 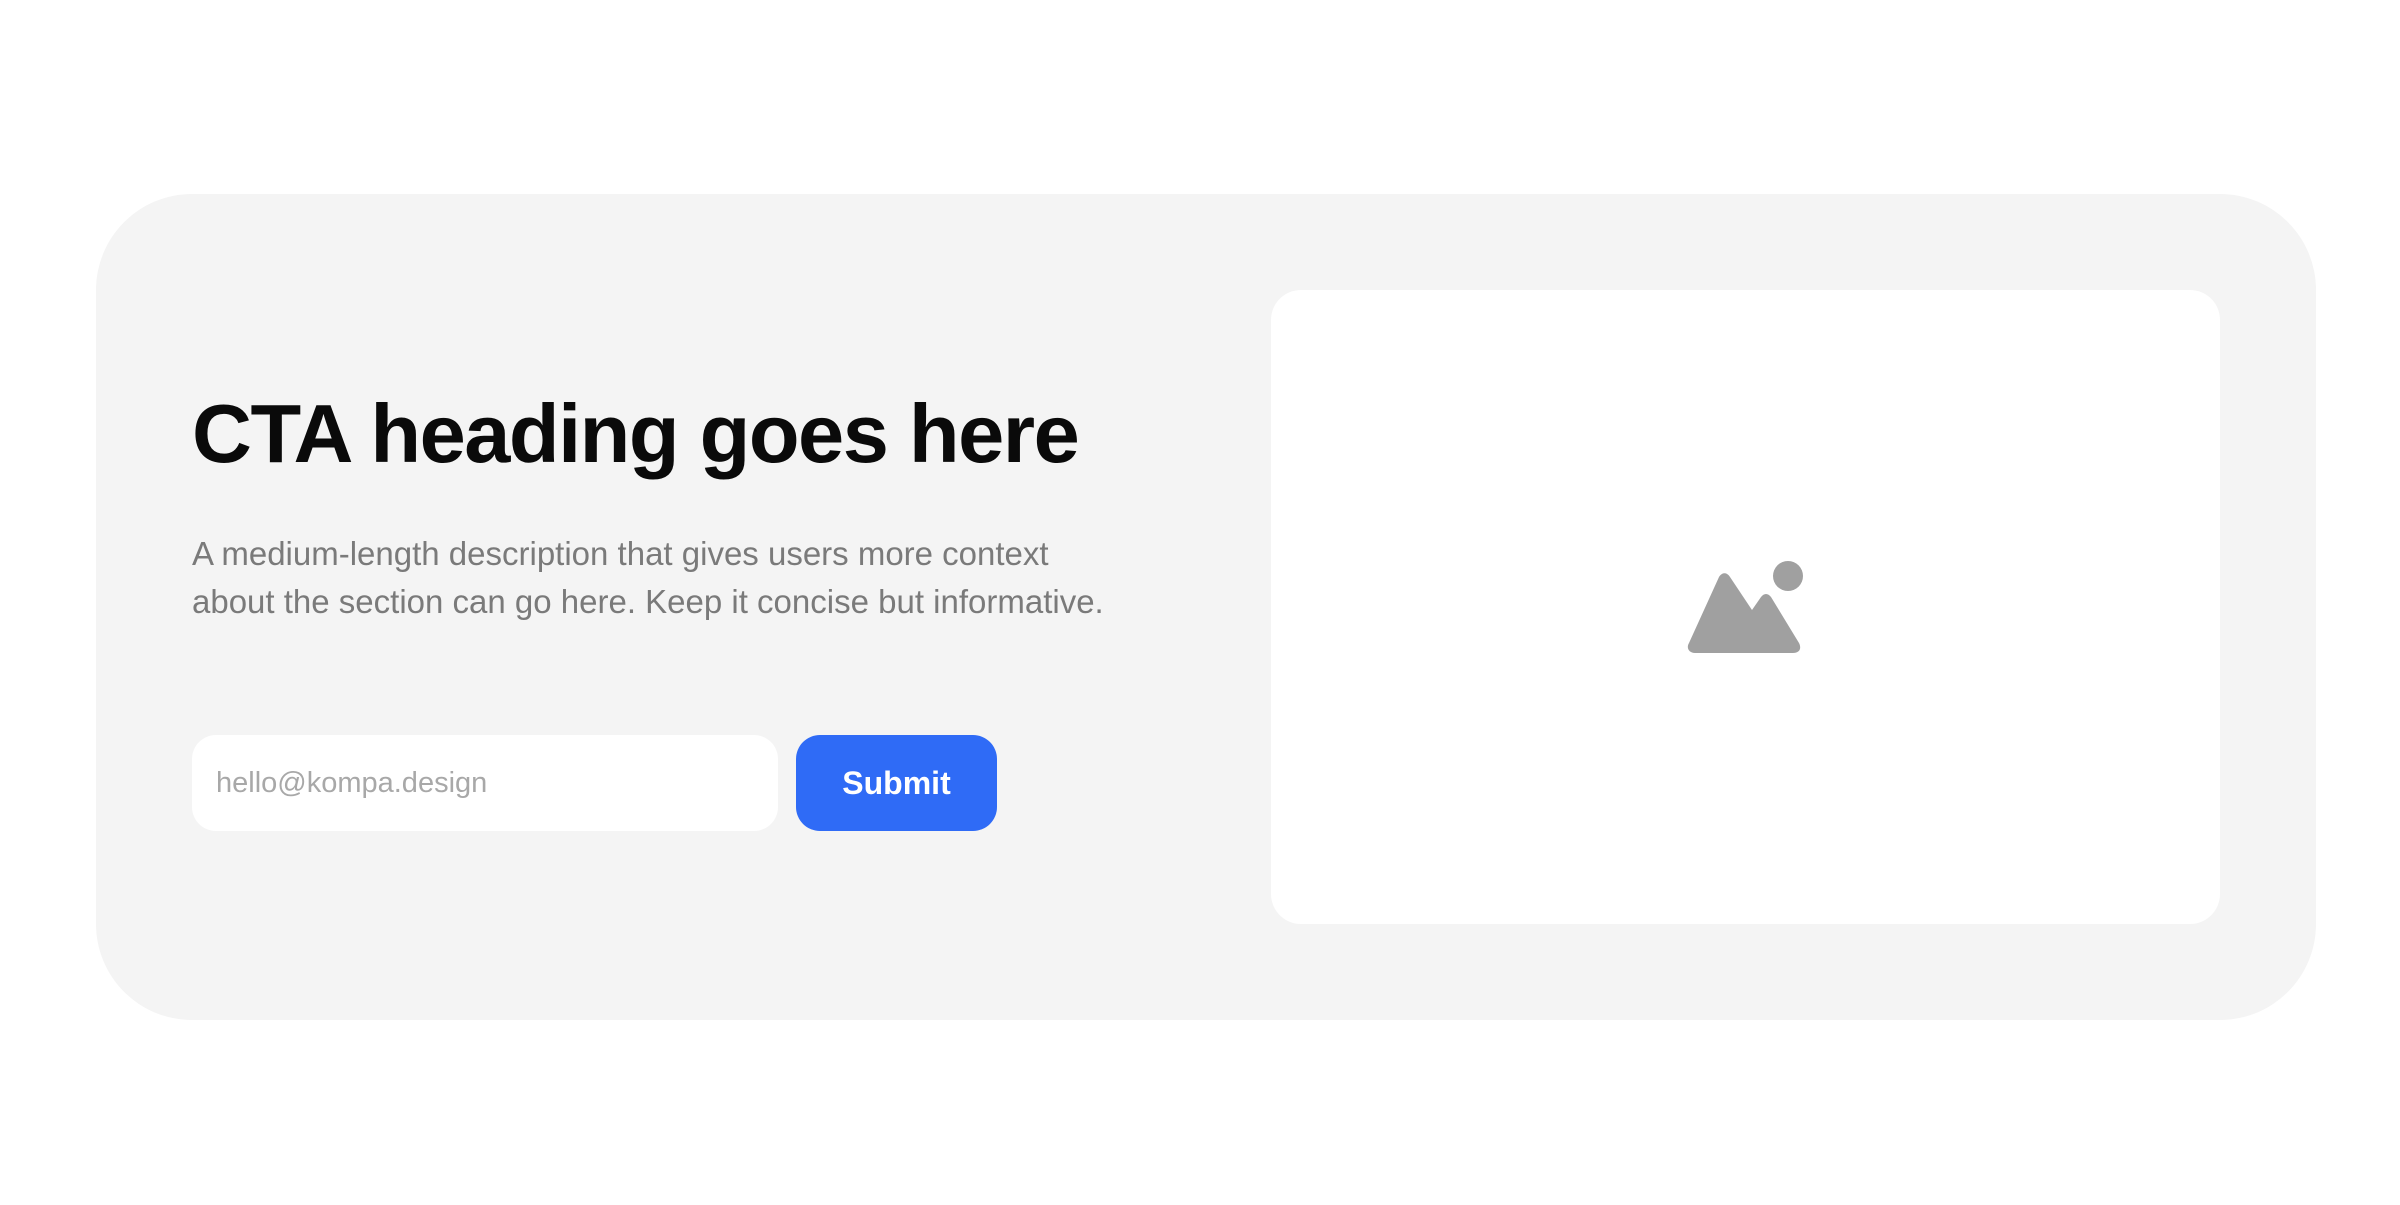 What do you see at coordinates (485, 783) in the screenshot?
I see `email-field` at bounding box center [485, 783].